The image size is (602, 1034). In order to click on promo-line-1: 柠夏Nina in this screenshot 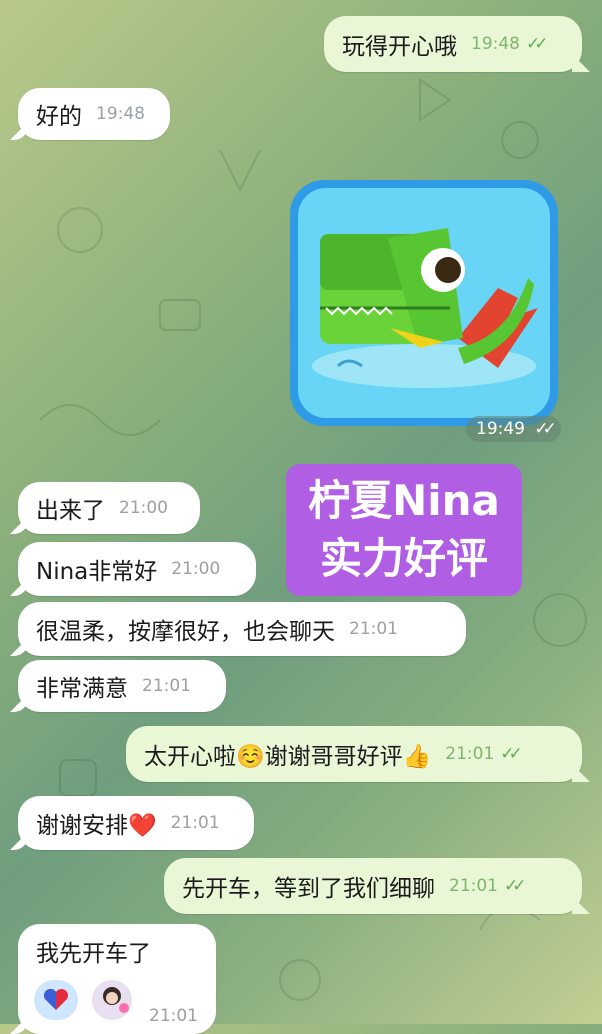, I will do `click(404, 500)`.